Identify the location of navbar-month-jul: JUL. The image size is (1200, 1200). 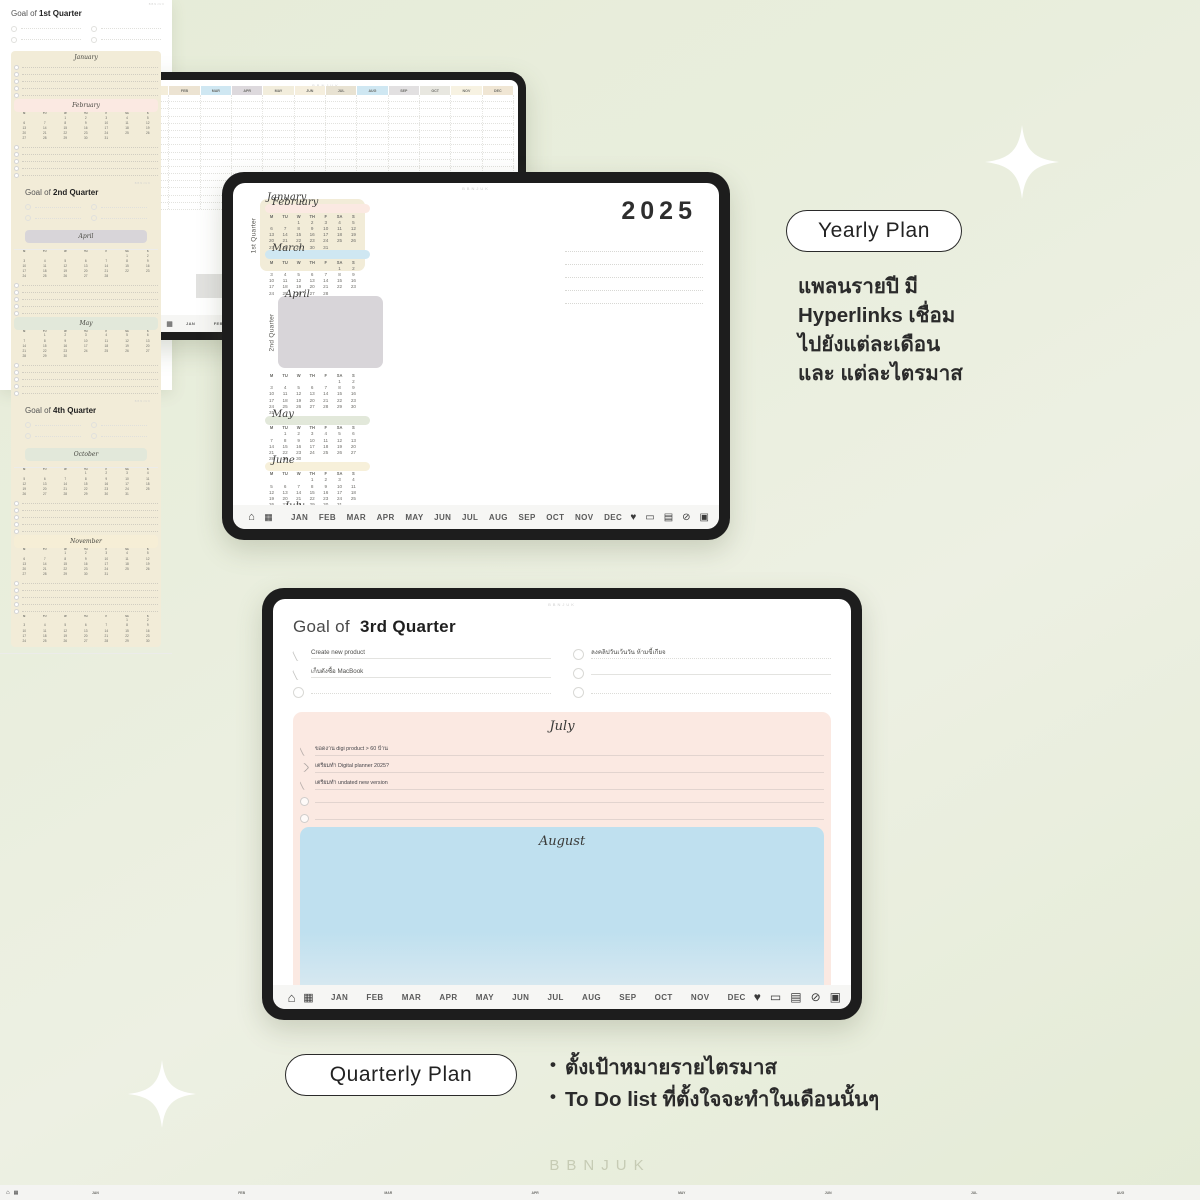
(974, 1193).